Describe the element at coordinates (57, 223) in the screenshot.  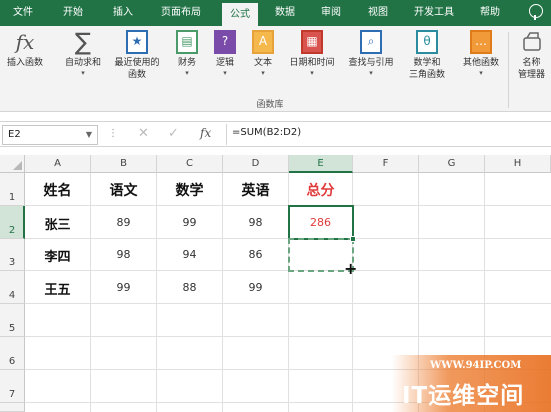
I see `cell-a2: 张三` at that location.